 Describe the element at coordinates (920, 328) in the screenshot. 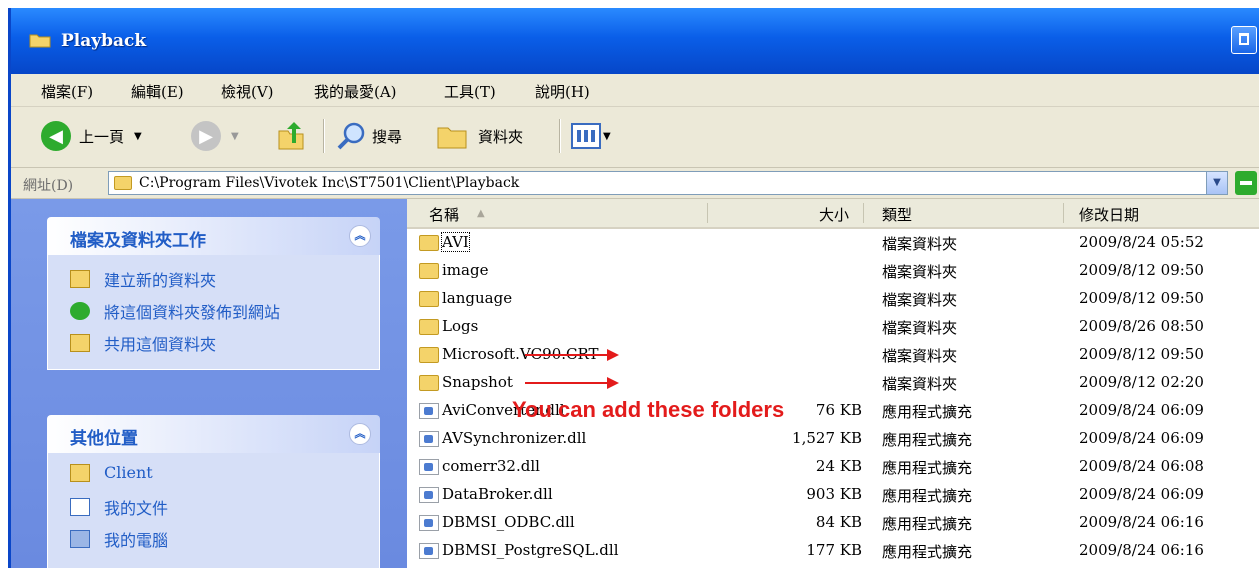

I see `file-type: 檔案資料夾` at that location.